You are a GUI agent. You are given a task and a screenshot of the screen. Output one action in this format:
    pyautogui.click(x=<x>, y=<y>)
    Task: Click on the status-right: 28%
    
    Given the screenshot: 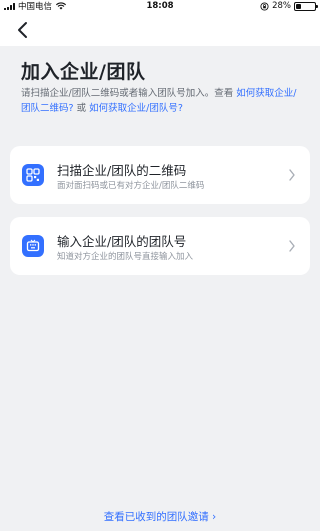 What is the action you would take?
    pyautogui.click(x=289, y=6)
    